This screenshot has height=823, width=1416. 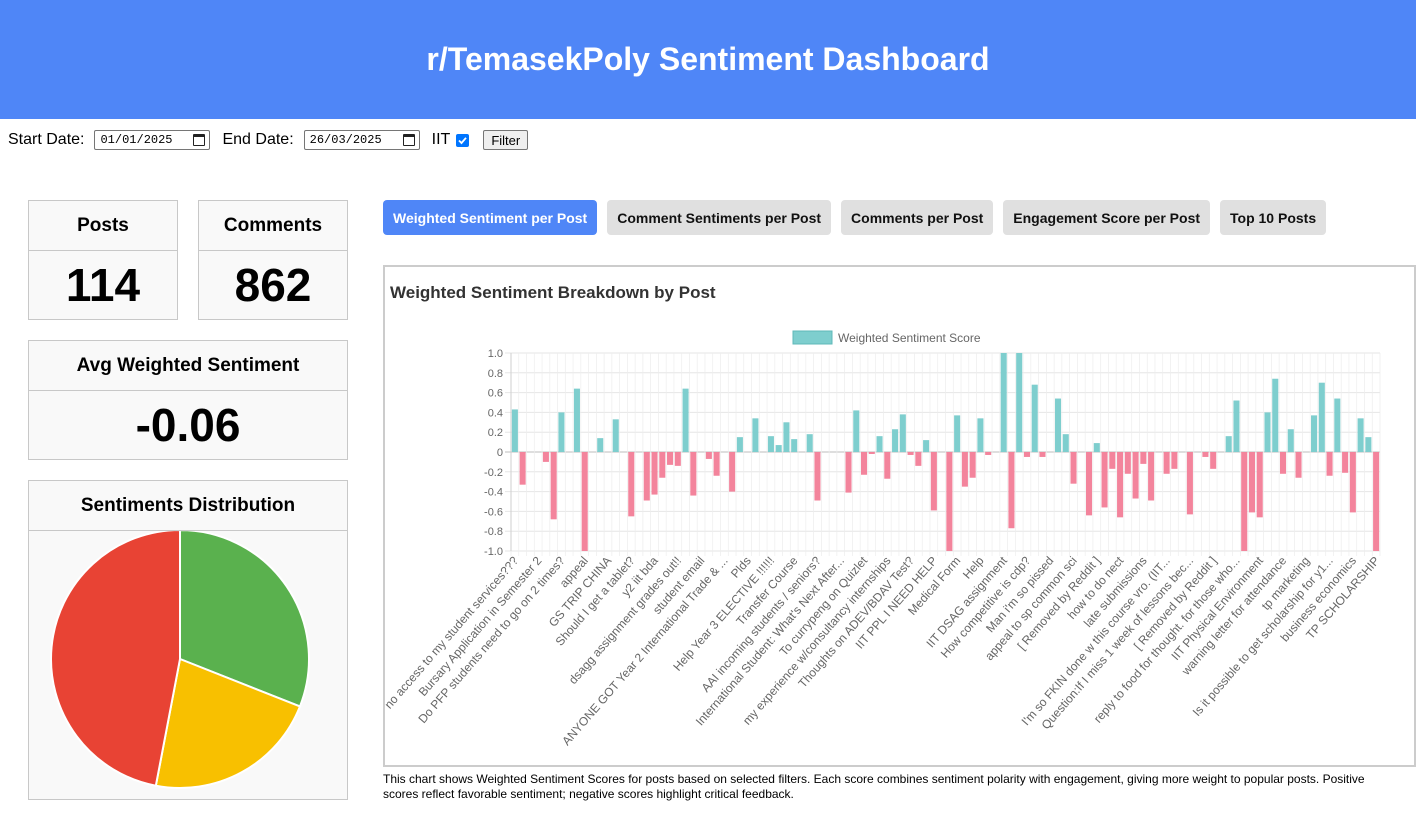 What do you see at coordinates (1273, 217) in the screenshot?
I see `tab-top-10-posts: Top 10 Posts` at bounding box center [1273, 217].